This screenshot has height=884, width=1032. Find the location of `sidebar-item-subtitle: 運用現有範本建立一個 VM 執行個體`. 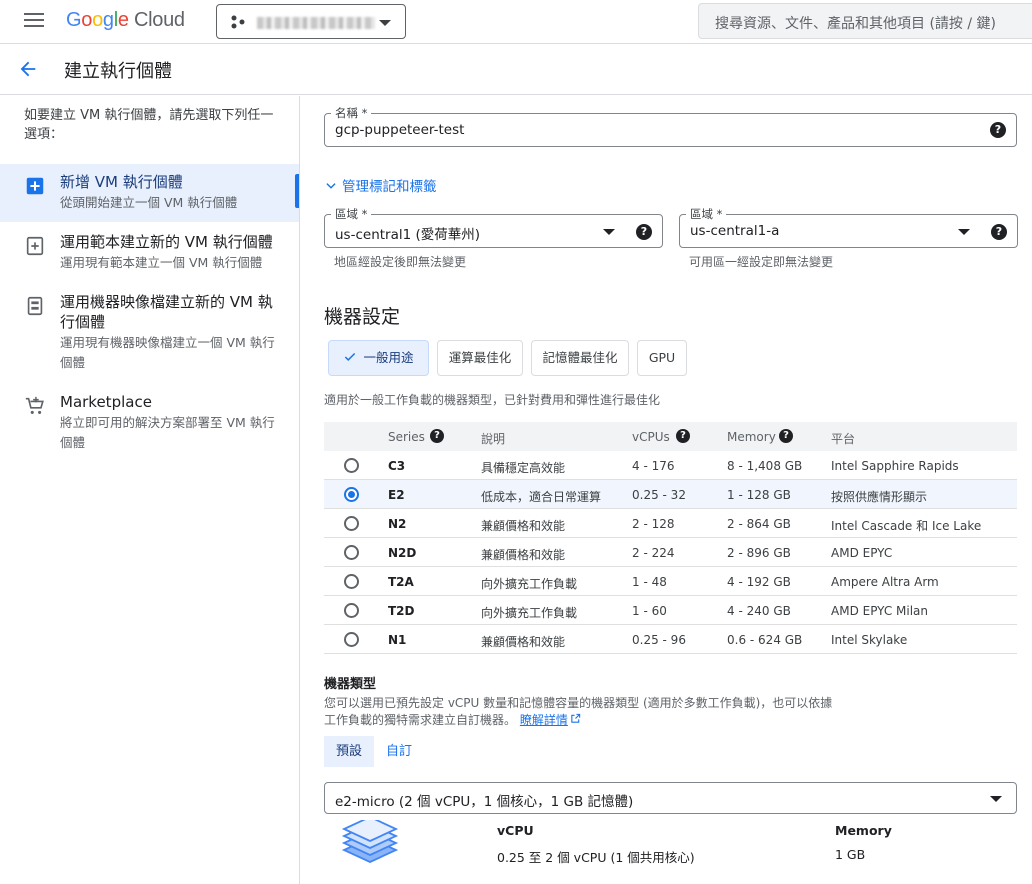

sidebar-item-subtitle: 運用現有範本建立一個 VM 執行個體 is located at coordinates (161, 262).